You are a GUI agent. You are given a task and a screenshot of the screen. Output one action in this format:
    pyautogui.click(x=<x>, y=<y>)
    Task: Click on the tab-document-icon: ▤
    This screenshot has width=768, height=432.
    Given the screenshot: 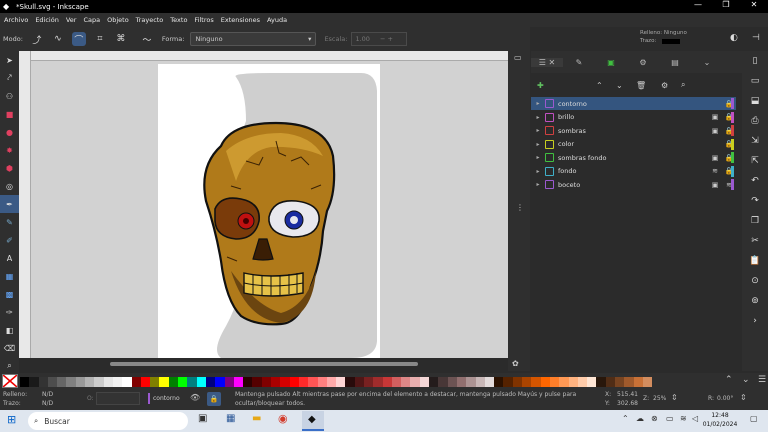 What is the action you would take?
    pyautogui.click(x=675, y=62)
    